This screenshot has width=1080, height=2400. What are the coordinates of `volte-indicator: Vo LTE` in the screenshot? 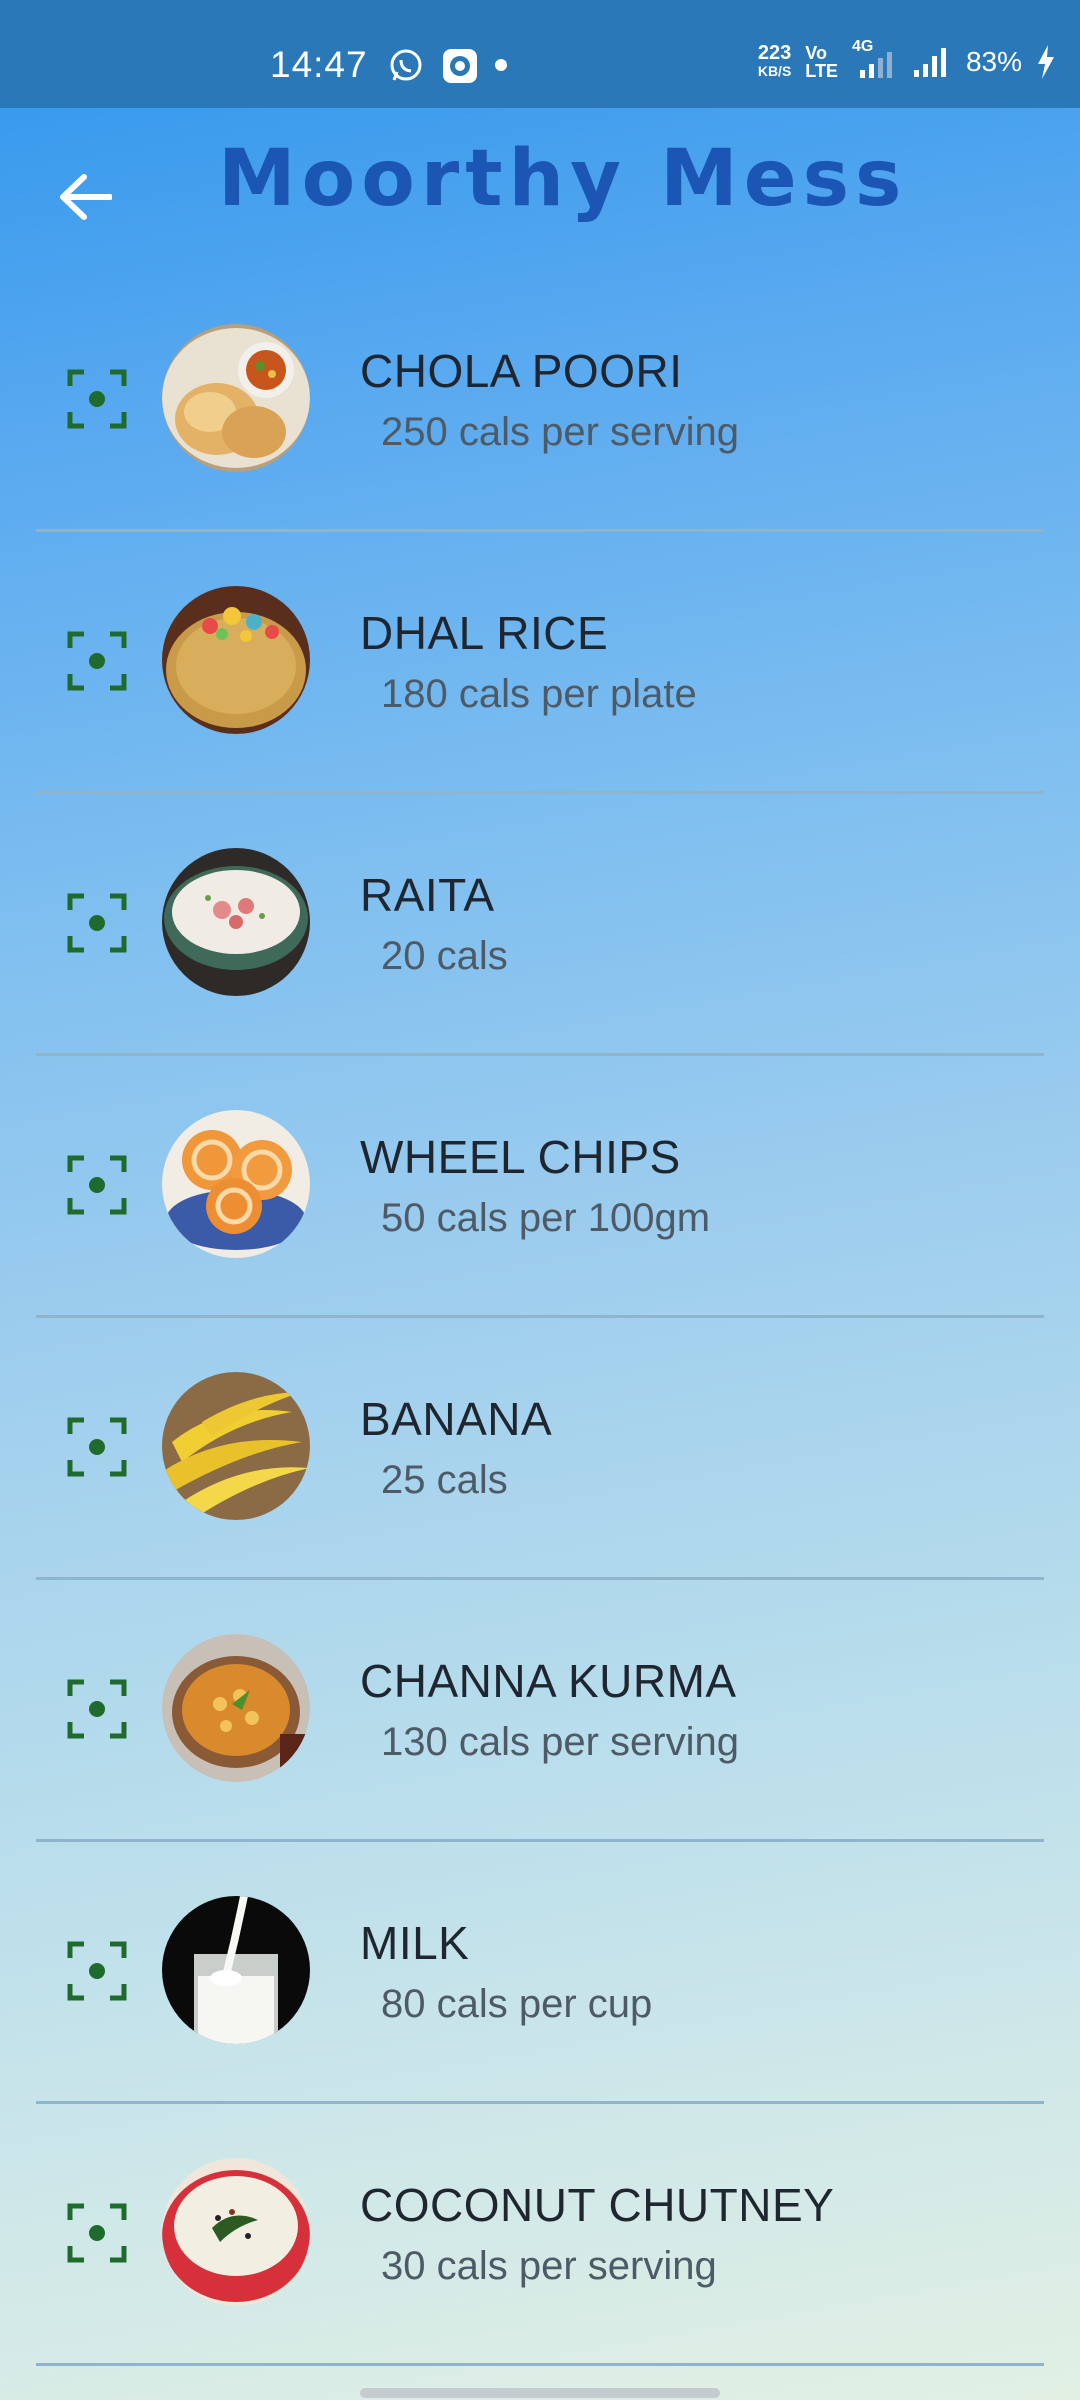 It's located at (821, 62).